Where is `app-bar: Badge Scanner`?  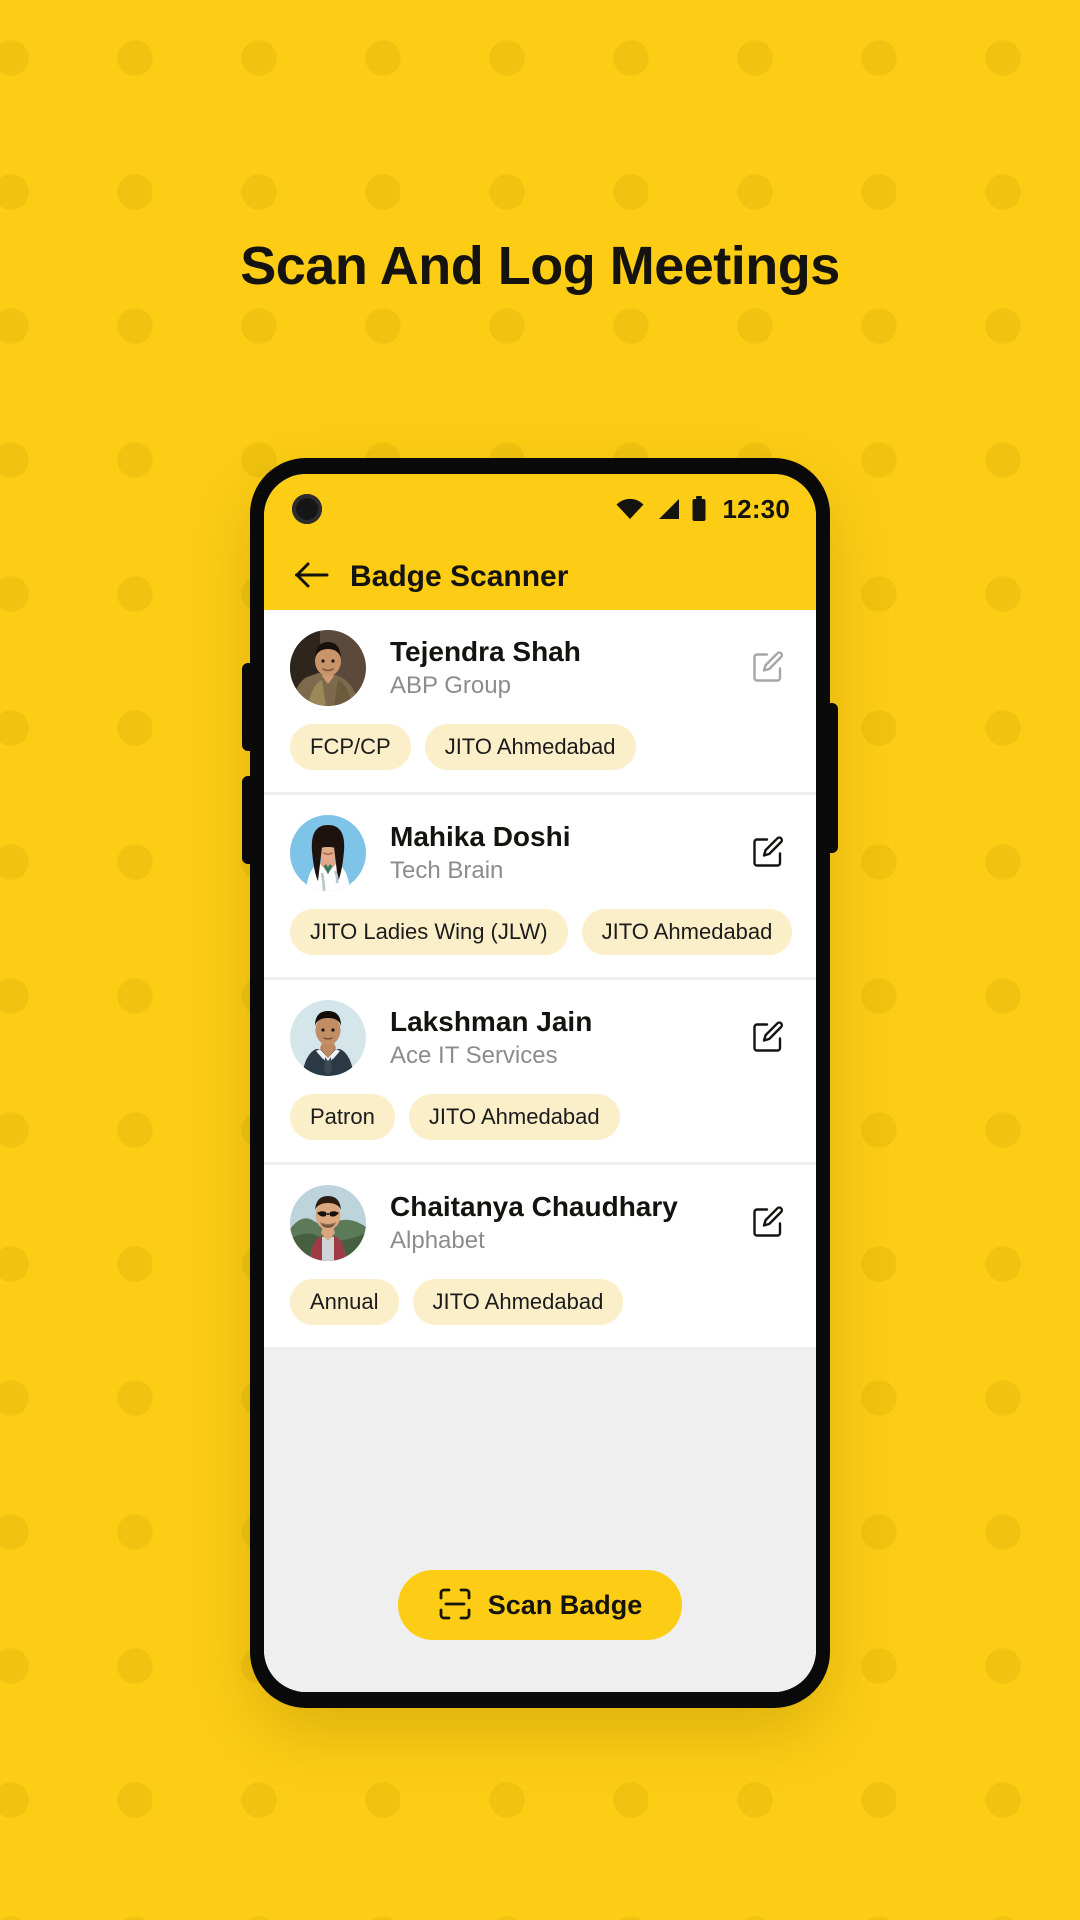
app-bar: Badge Scanner is located at coordinates (540, 577).